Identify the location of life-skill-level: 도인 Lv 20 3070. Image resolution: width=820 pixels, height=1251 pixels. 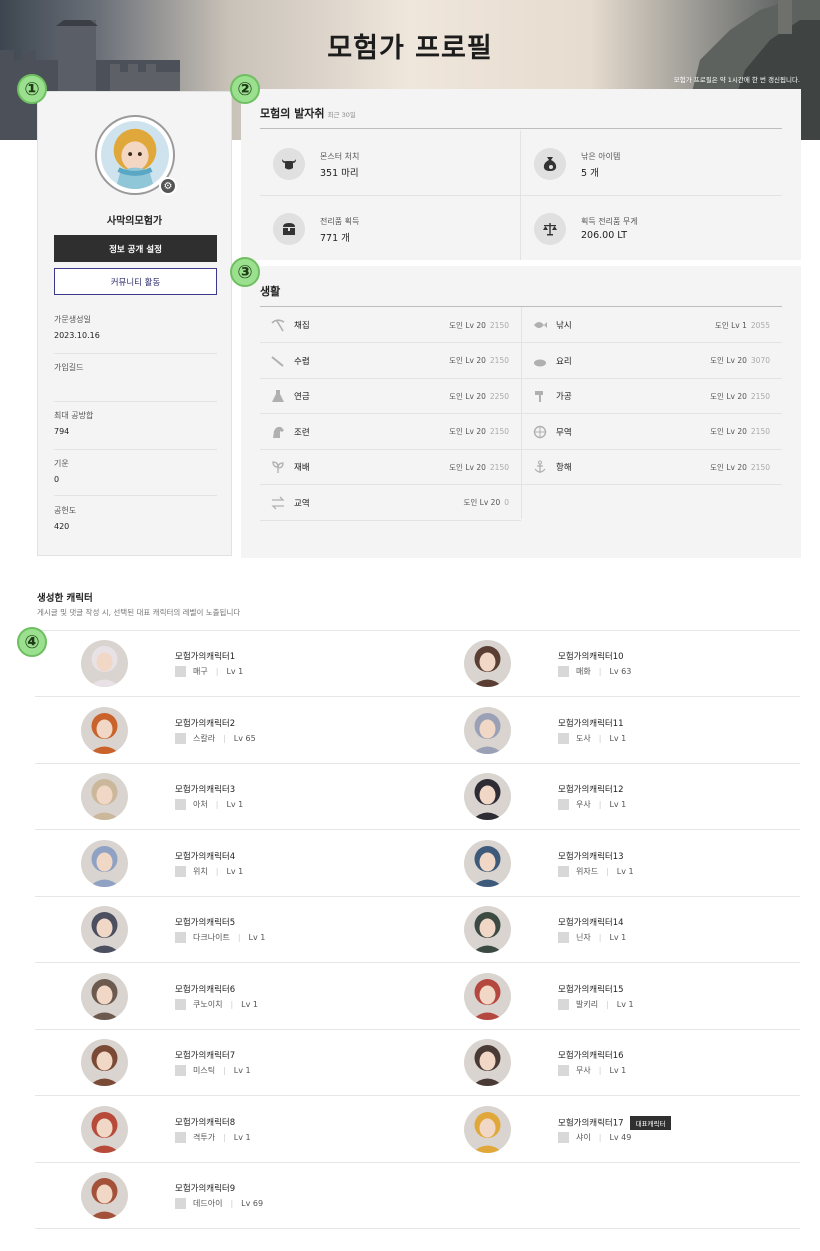
(740, 360).